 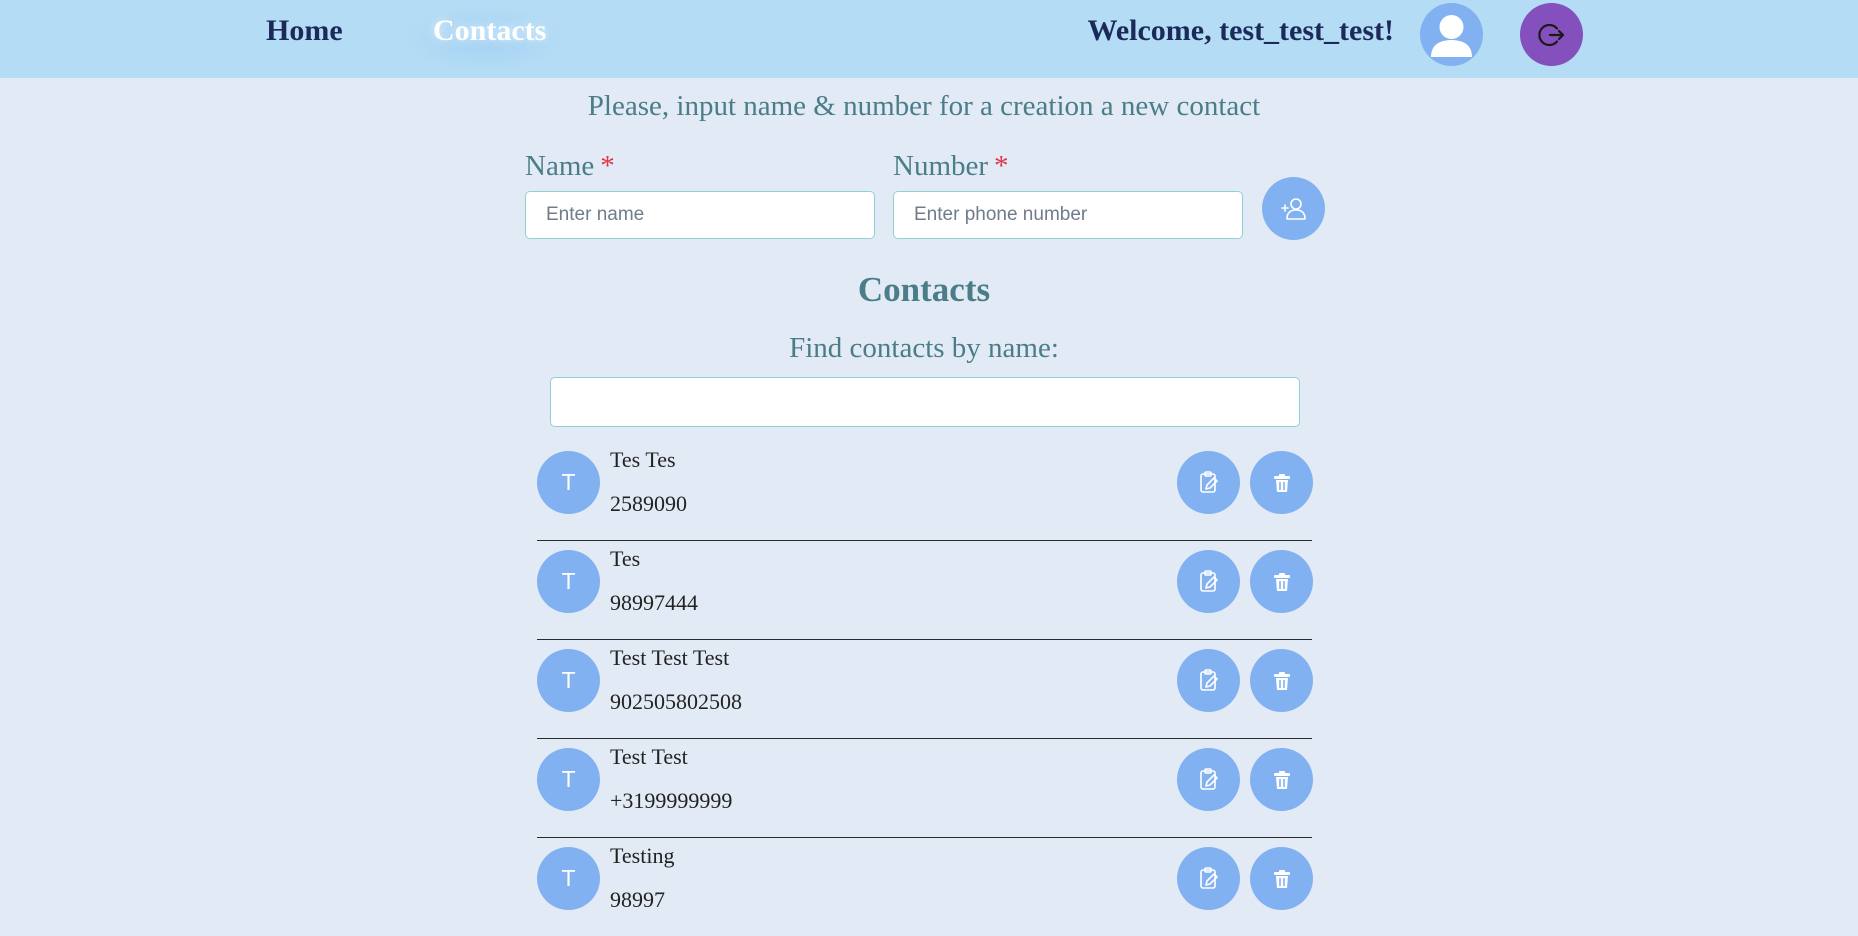 I want to click on number-label-text: Number, so click(x=941, y=166).